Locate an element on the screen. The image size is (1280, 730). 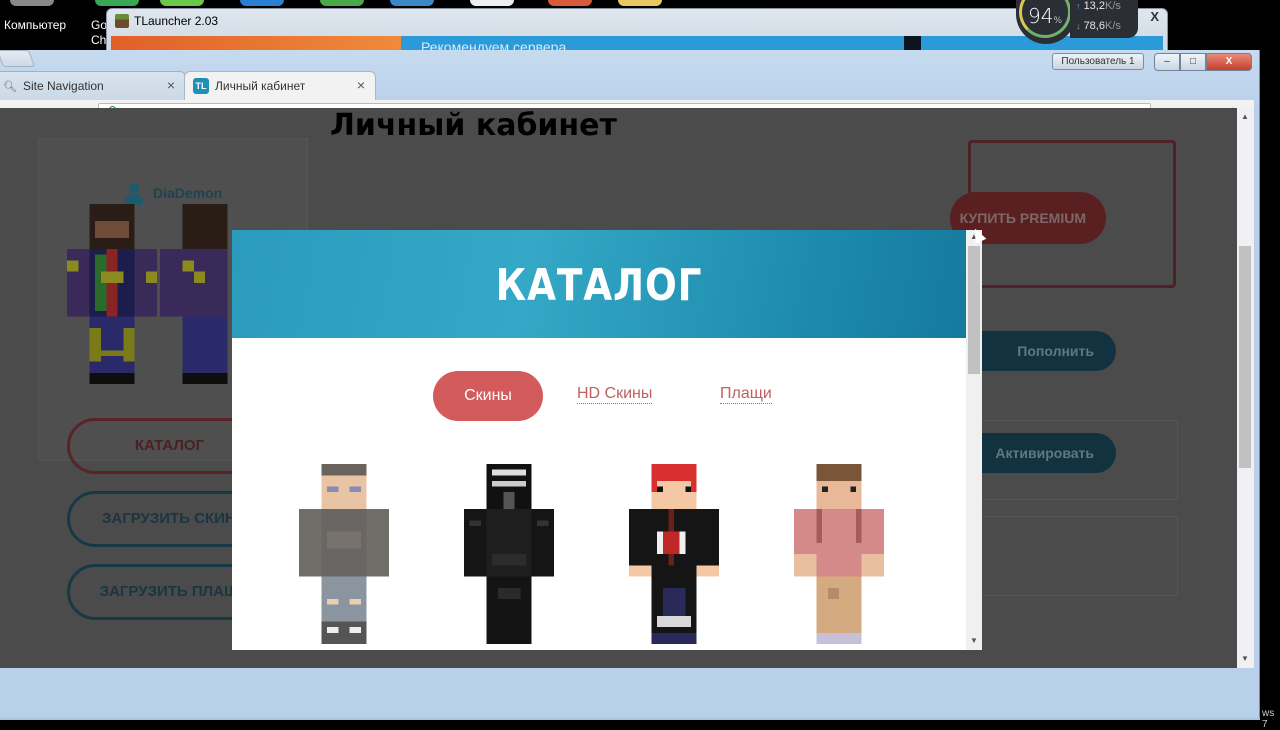
tab-label: Личный кабинет is located at coordinates (260, 86).